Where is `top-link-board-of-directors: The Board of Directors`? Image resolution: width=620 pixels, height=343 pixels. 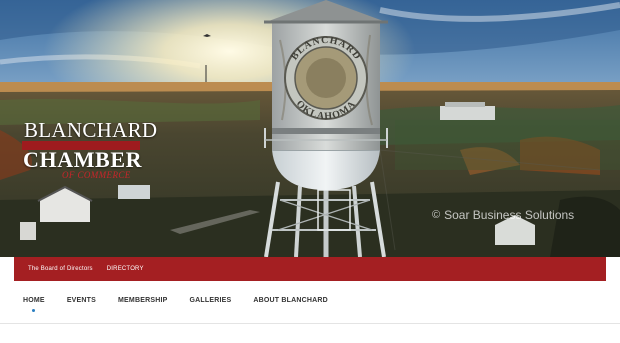 top-link-board-of-directors: The Board of Directors is located at coordinates (60, 269).